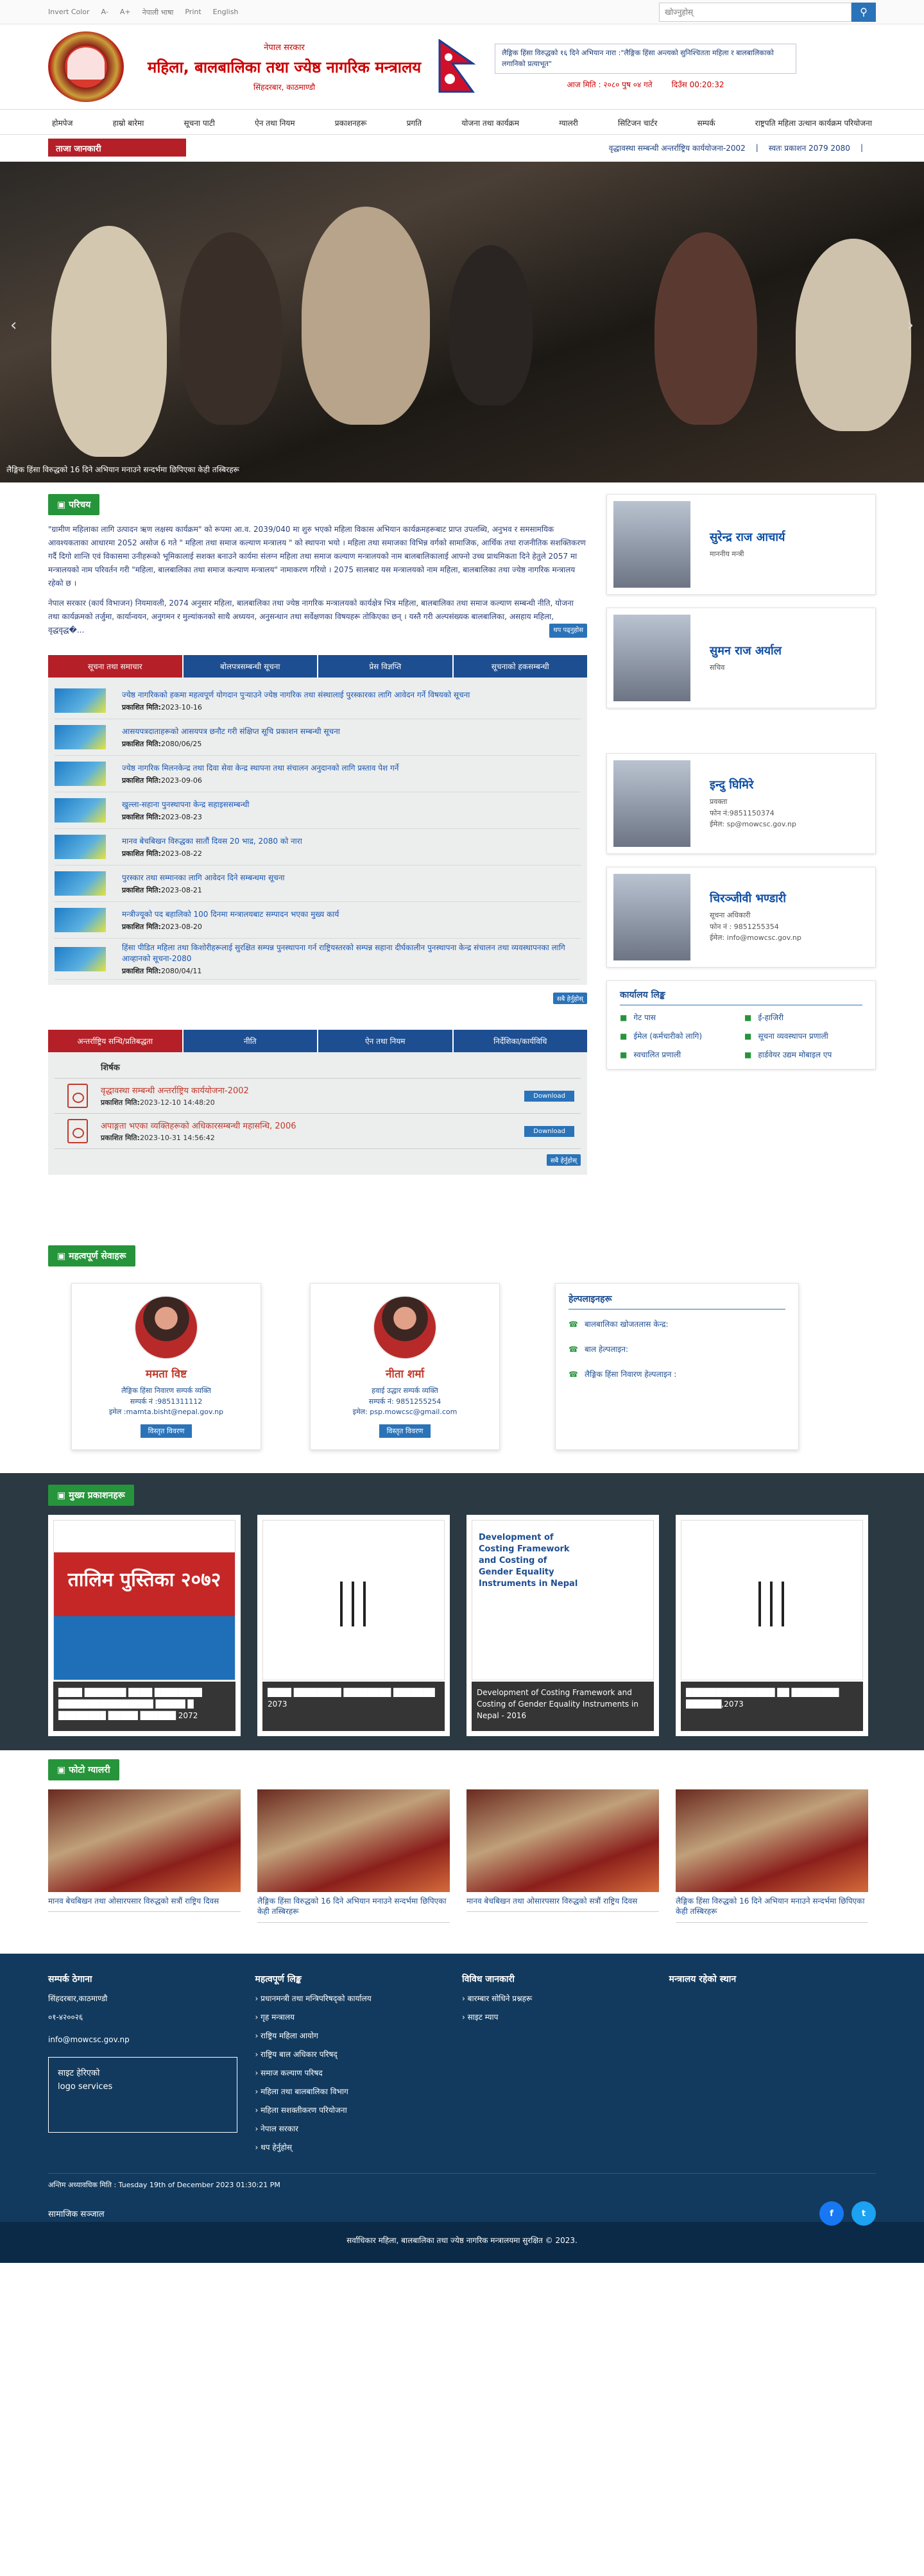  What do you see at coordinates (864, 2213) in the screenshot?
I see `twitter-icon: t` at bounding box center [864, 2213].